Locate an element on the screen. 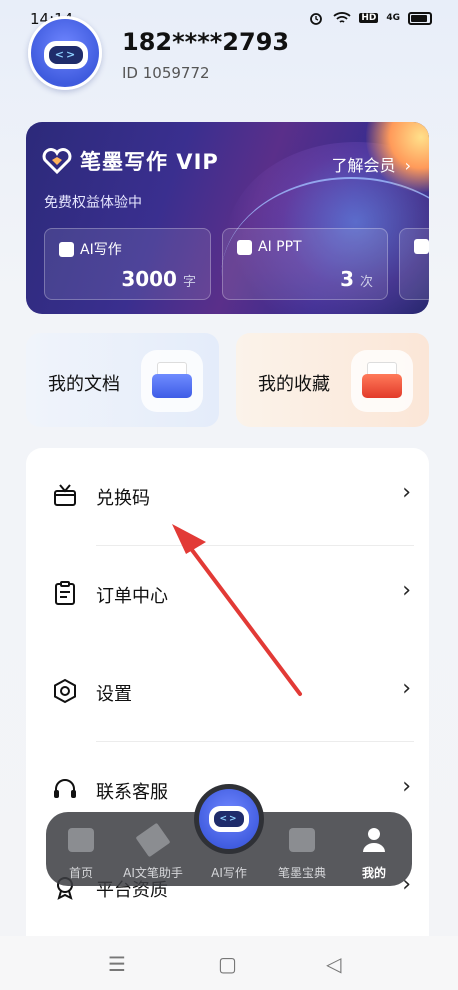 This screenshot has height=990, width=458. tile-label-wrap is located at coordinates (421, 246).